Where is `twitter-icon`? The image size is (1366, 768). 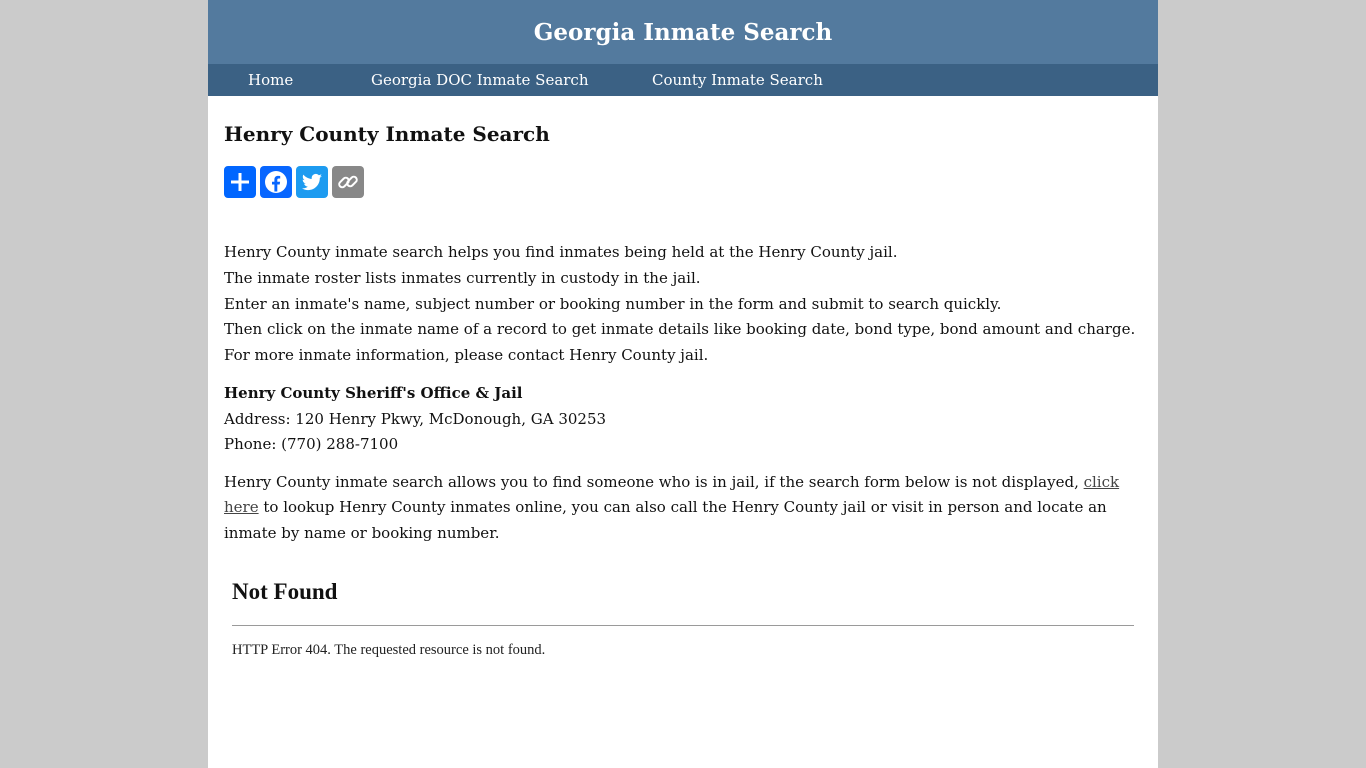
twitter-icon is located at coordinates (311, 182).